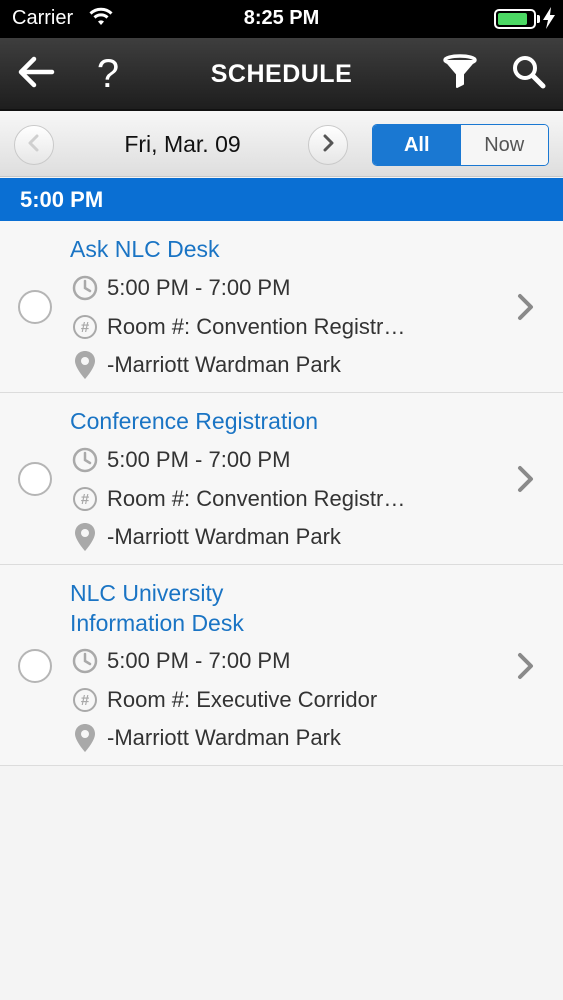  I want to click on search-icon, so click(529, 74).